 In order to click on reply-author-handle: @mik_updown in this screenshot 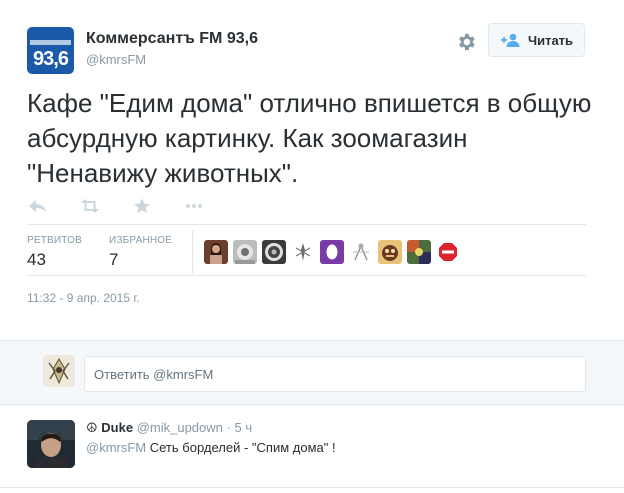, I will do `click(180, 427)`.